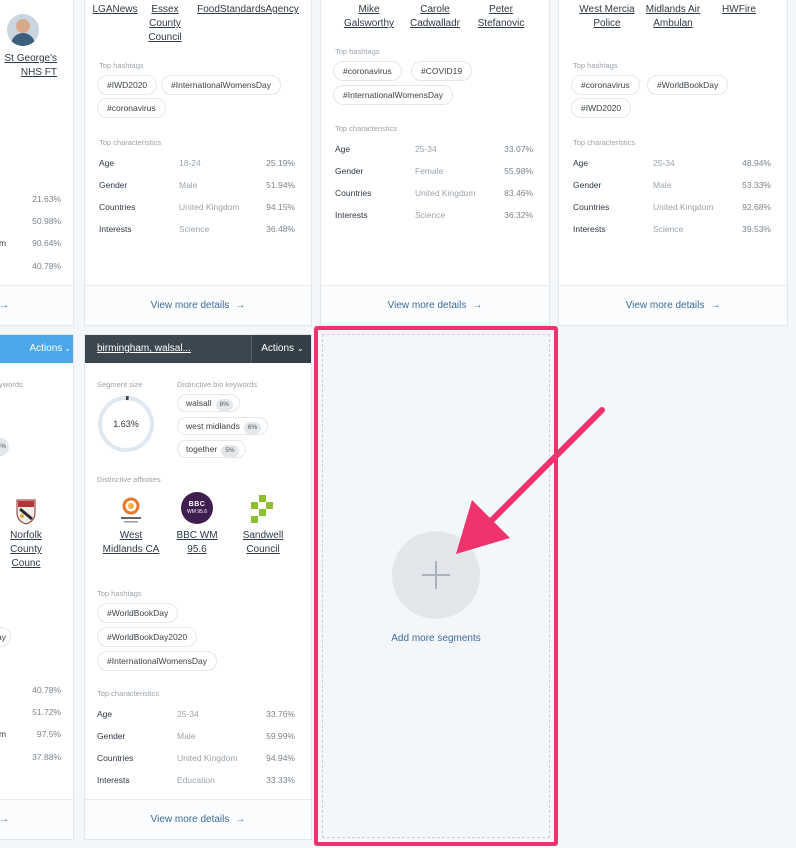 This screenshot has height=848, width=796. I want to click on age-percent: 21.63%, so click(46, 199).